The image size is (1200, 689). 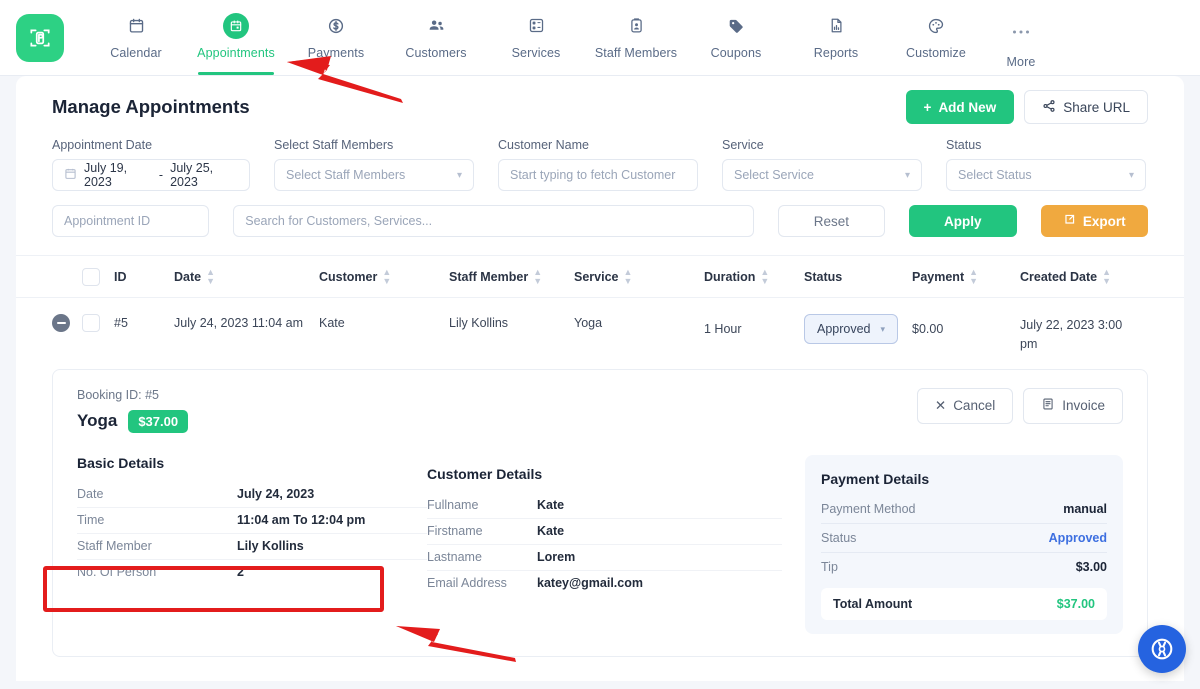 What do you see at coordinates (868, 508) in the screenshot?
I see `payment-key: Payment Method` at bounding box center [868, 508].